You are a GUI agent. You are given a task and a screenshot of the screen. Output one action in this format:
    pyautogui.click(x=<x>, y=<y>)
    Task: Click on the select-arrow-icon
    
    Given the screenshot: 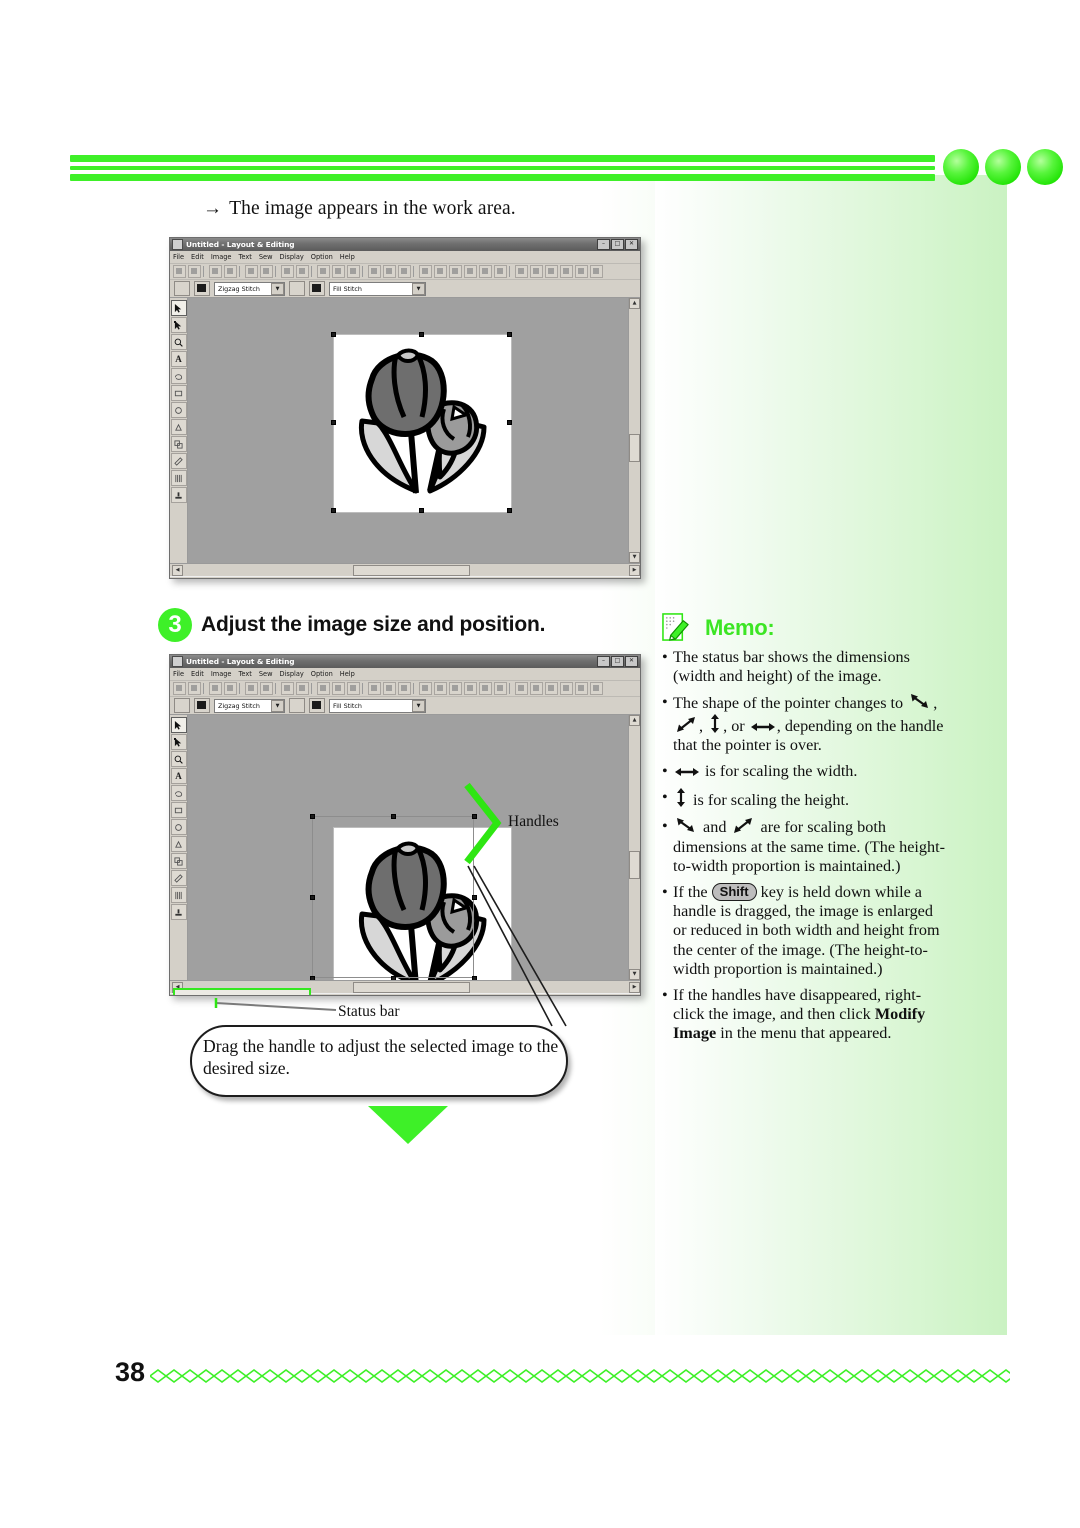 What is the action you would take?
    pyautogui.click(x=178, y=308)
    